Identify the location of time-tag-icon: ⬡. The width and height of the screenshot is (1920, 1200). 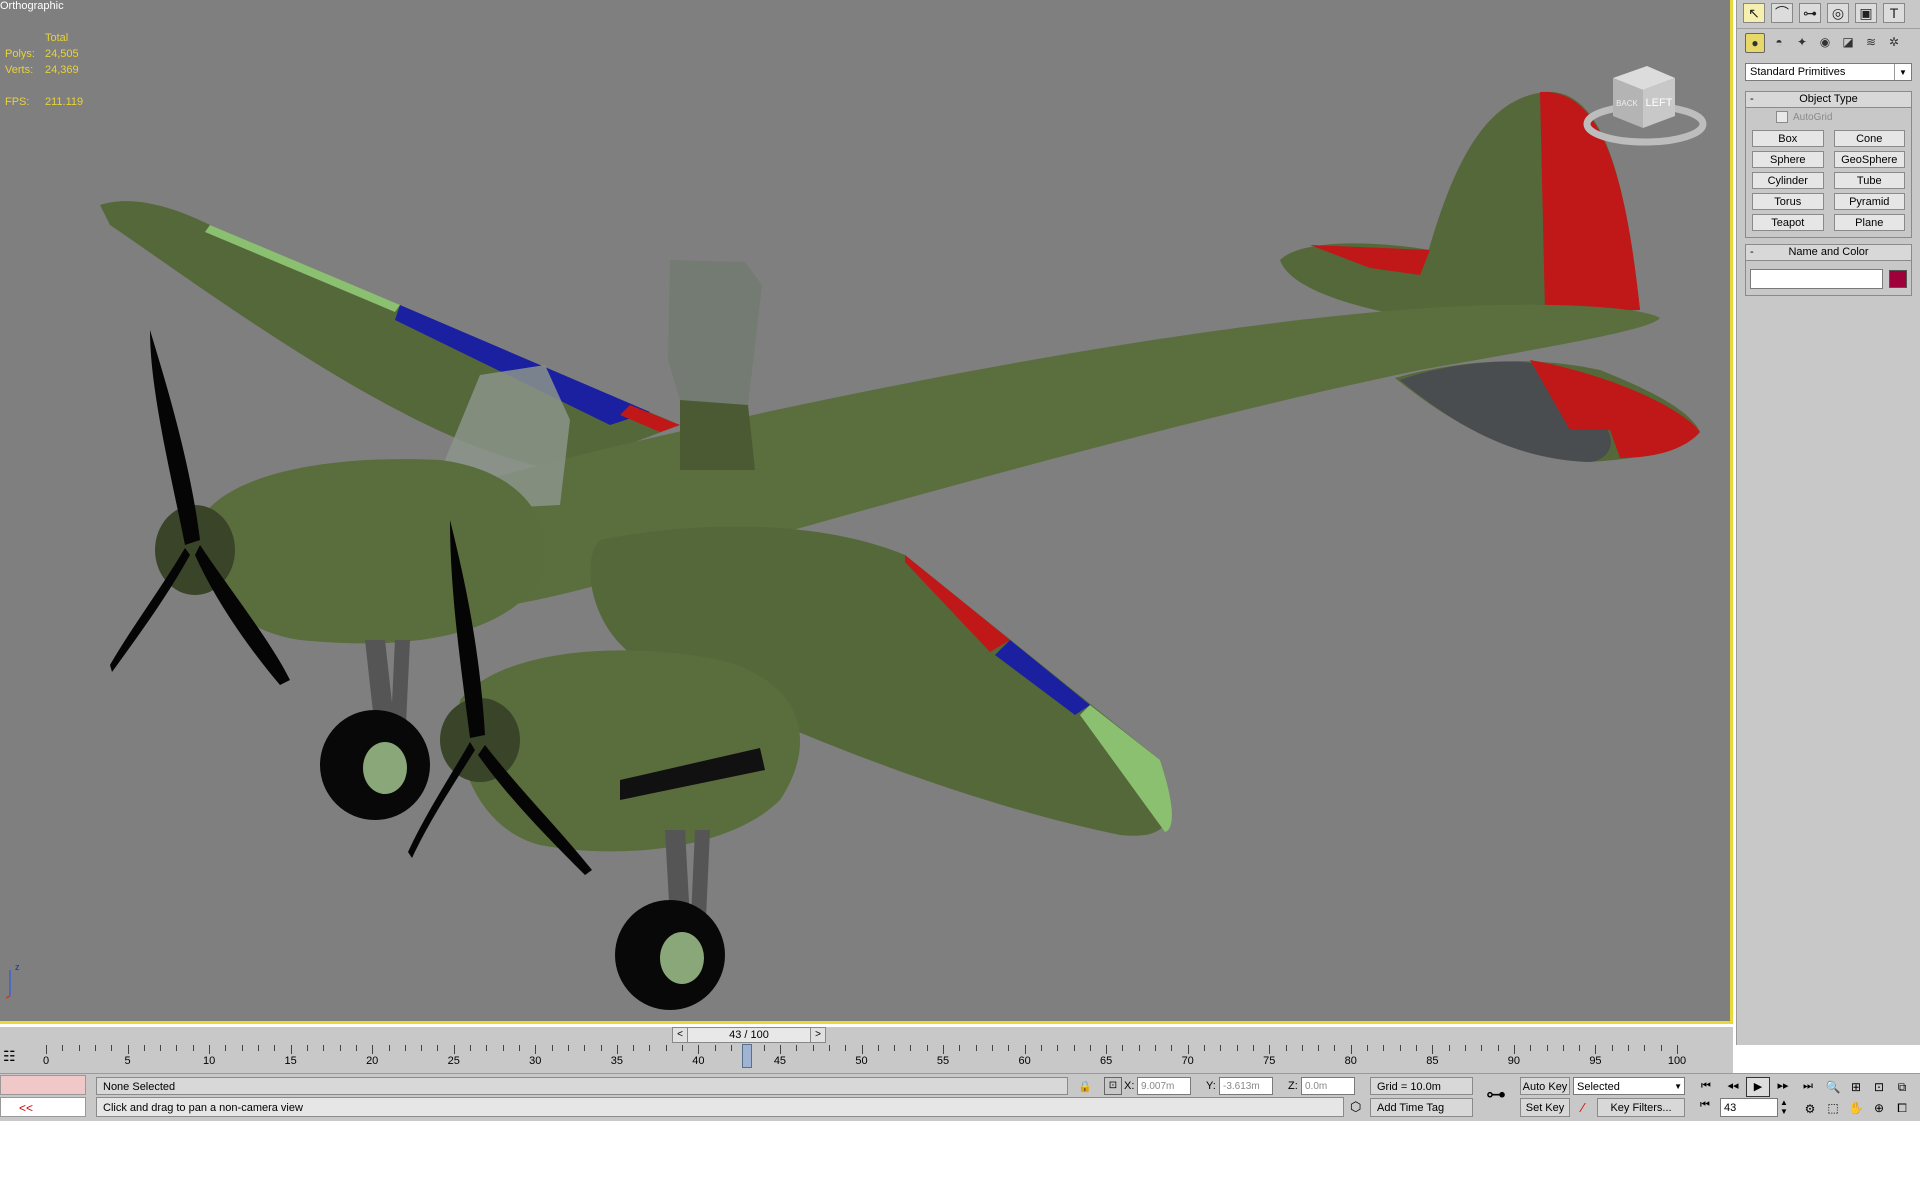
(1355, 1107).